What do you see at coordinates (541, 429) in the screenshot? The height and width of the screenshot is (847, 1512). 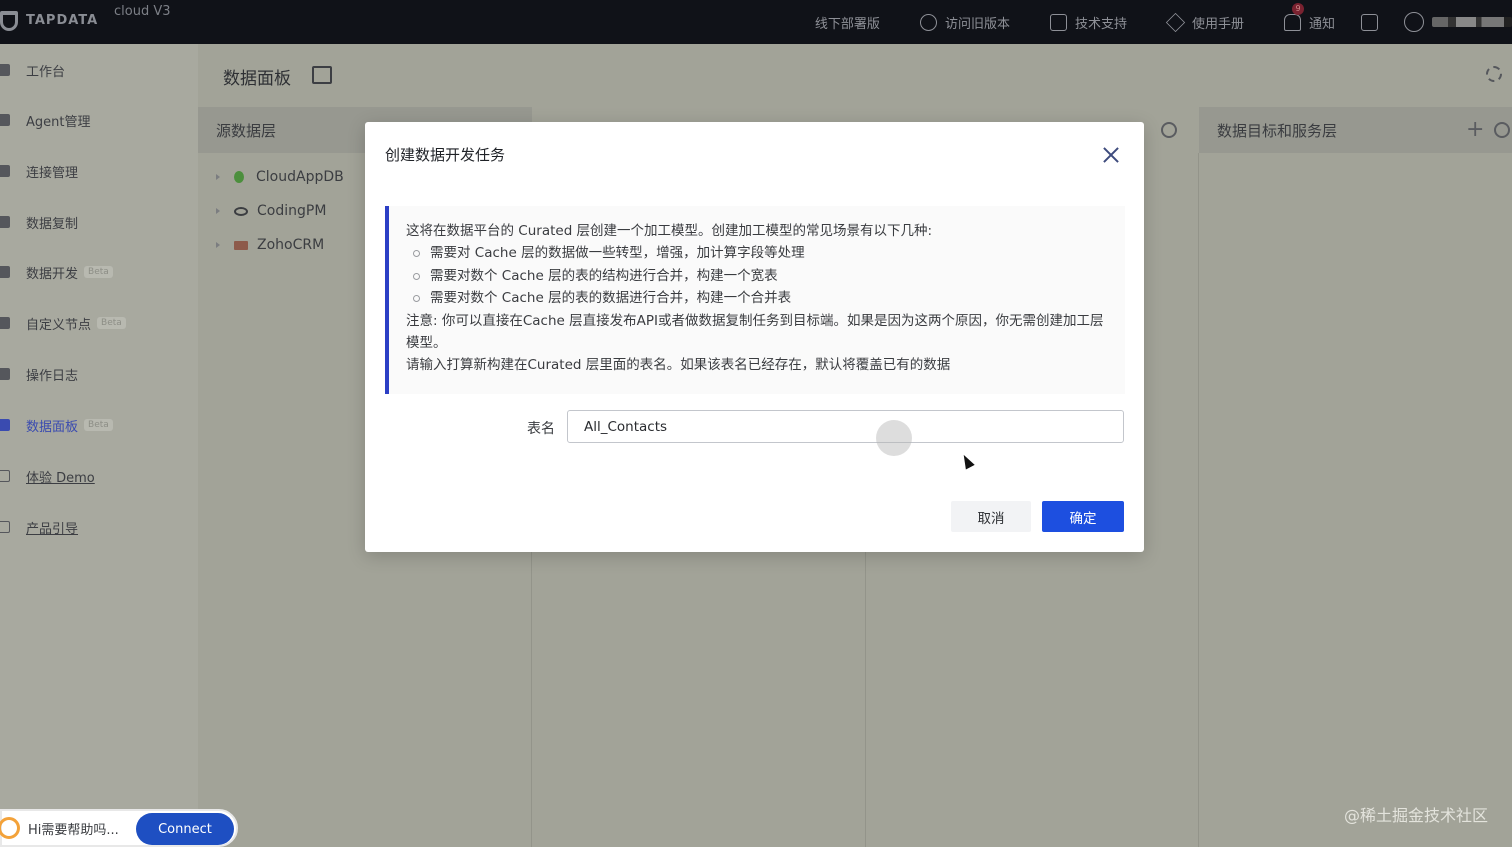 I see `table-name-label: 表名` at bounding box center [541, 429].